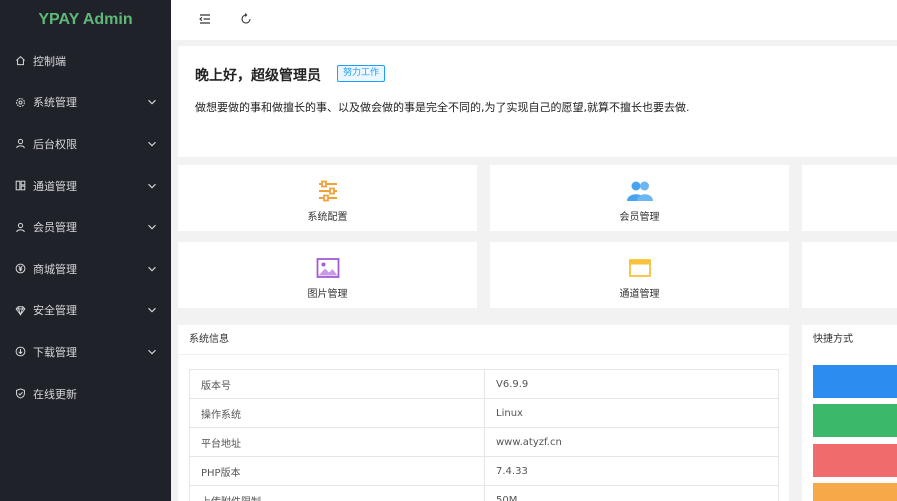 The width and height of the screenshot is (897, 501). Describe the element at coordinates (337, 493) in the screenshot. I see `info-key: 上传附件限制` at that location.